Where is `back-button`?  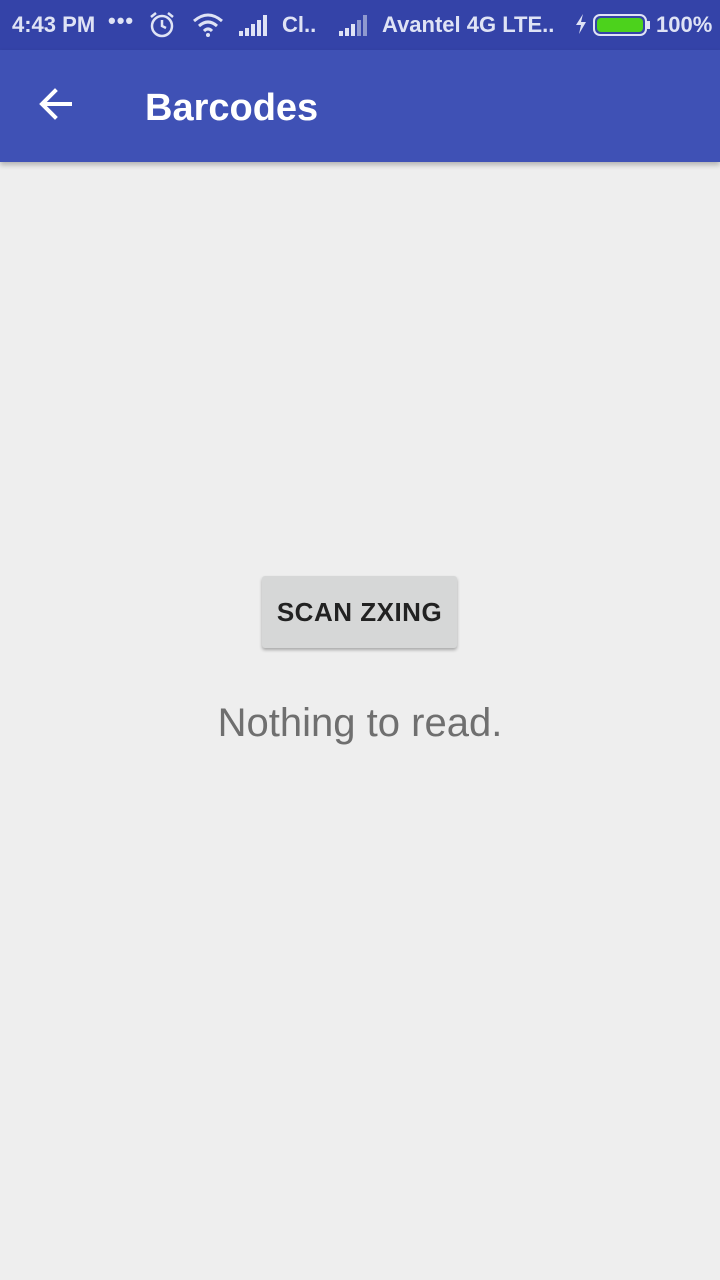
back-button is located at coordinates (56, 106).